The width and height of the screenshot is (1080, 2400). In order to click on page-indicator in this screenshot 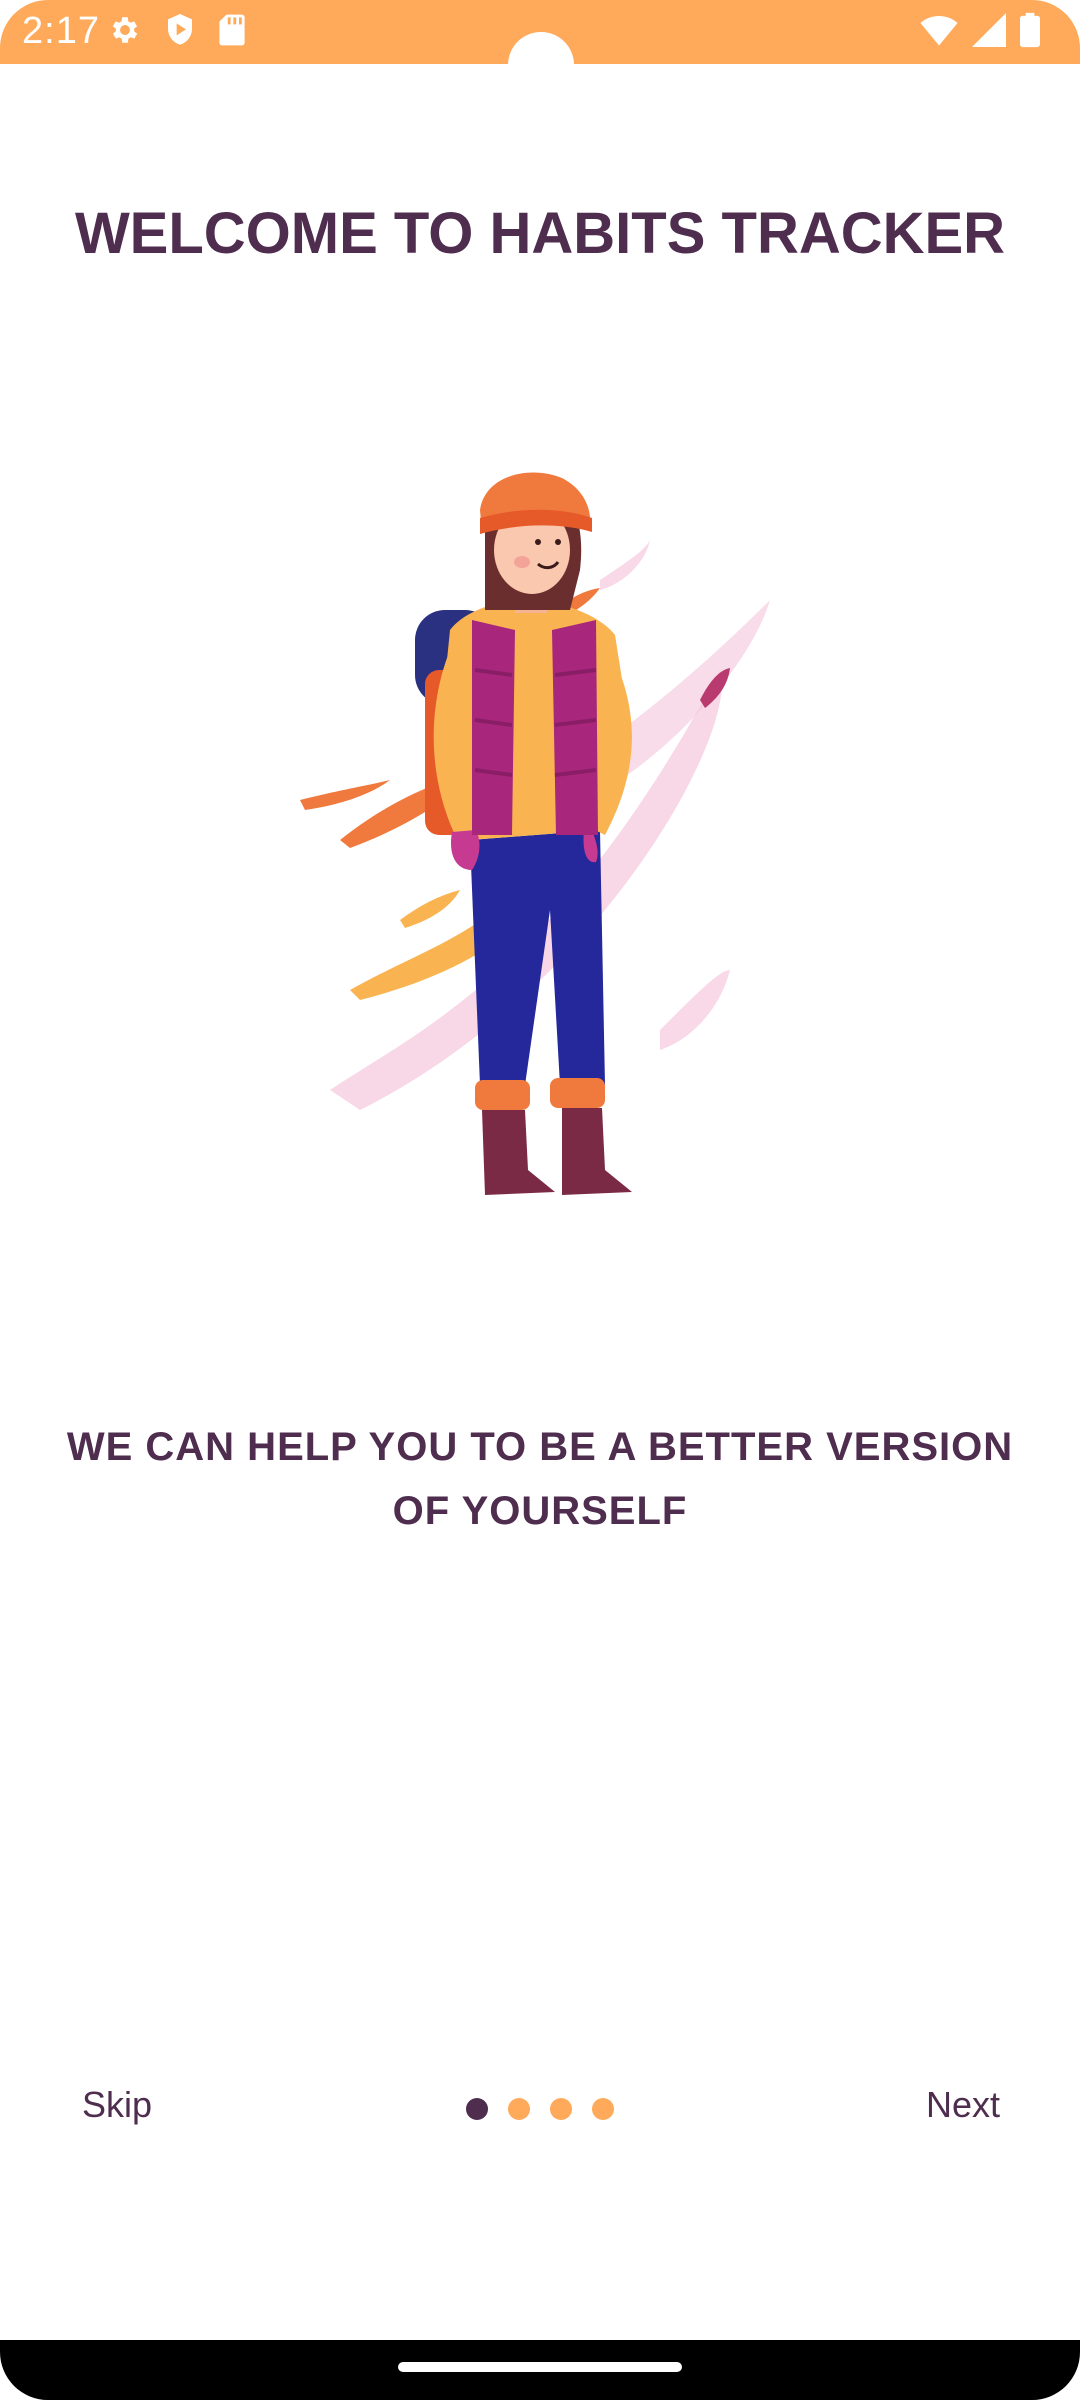, I will do `click(540, 2109)`.